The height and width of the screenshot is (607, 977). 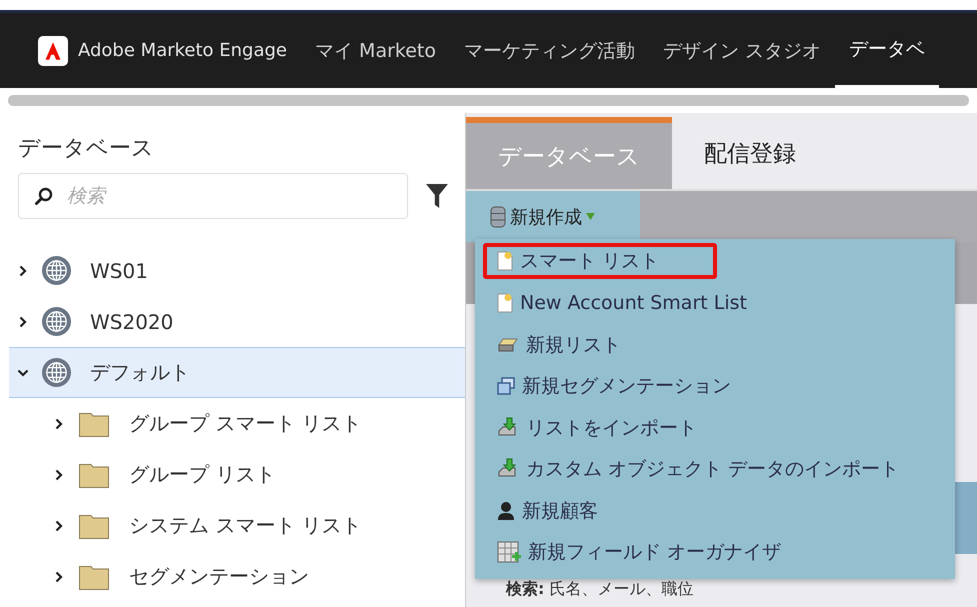 What do you see at coordinates (237, 474) in the screenshot?
I see `tree-item: グループ リスト` at bounding box center [237, 474].